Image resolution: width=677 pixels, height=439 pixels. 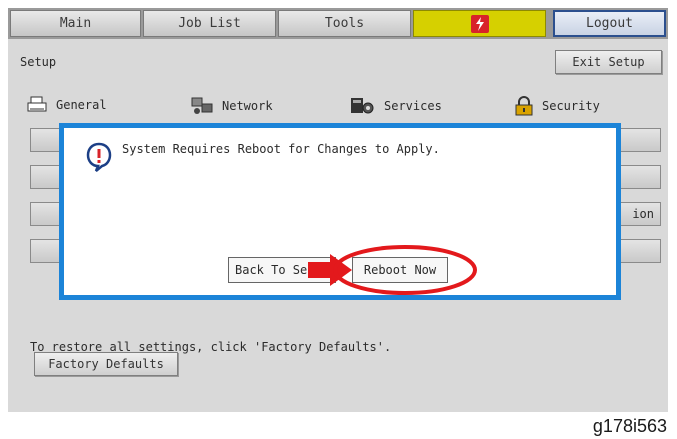 What do you see at coordinates (81, 105) in the screenshot?
I see `category-general-label: General` at bounding box center [81, 105].